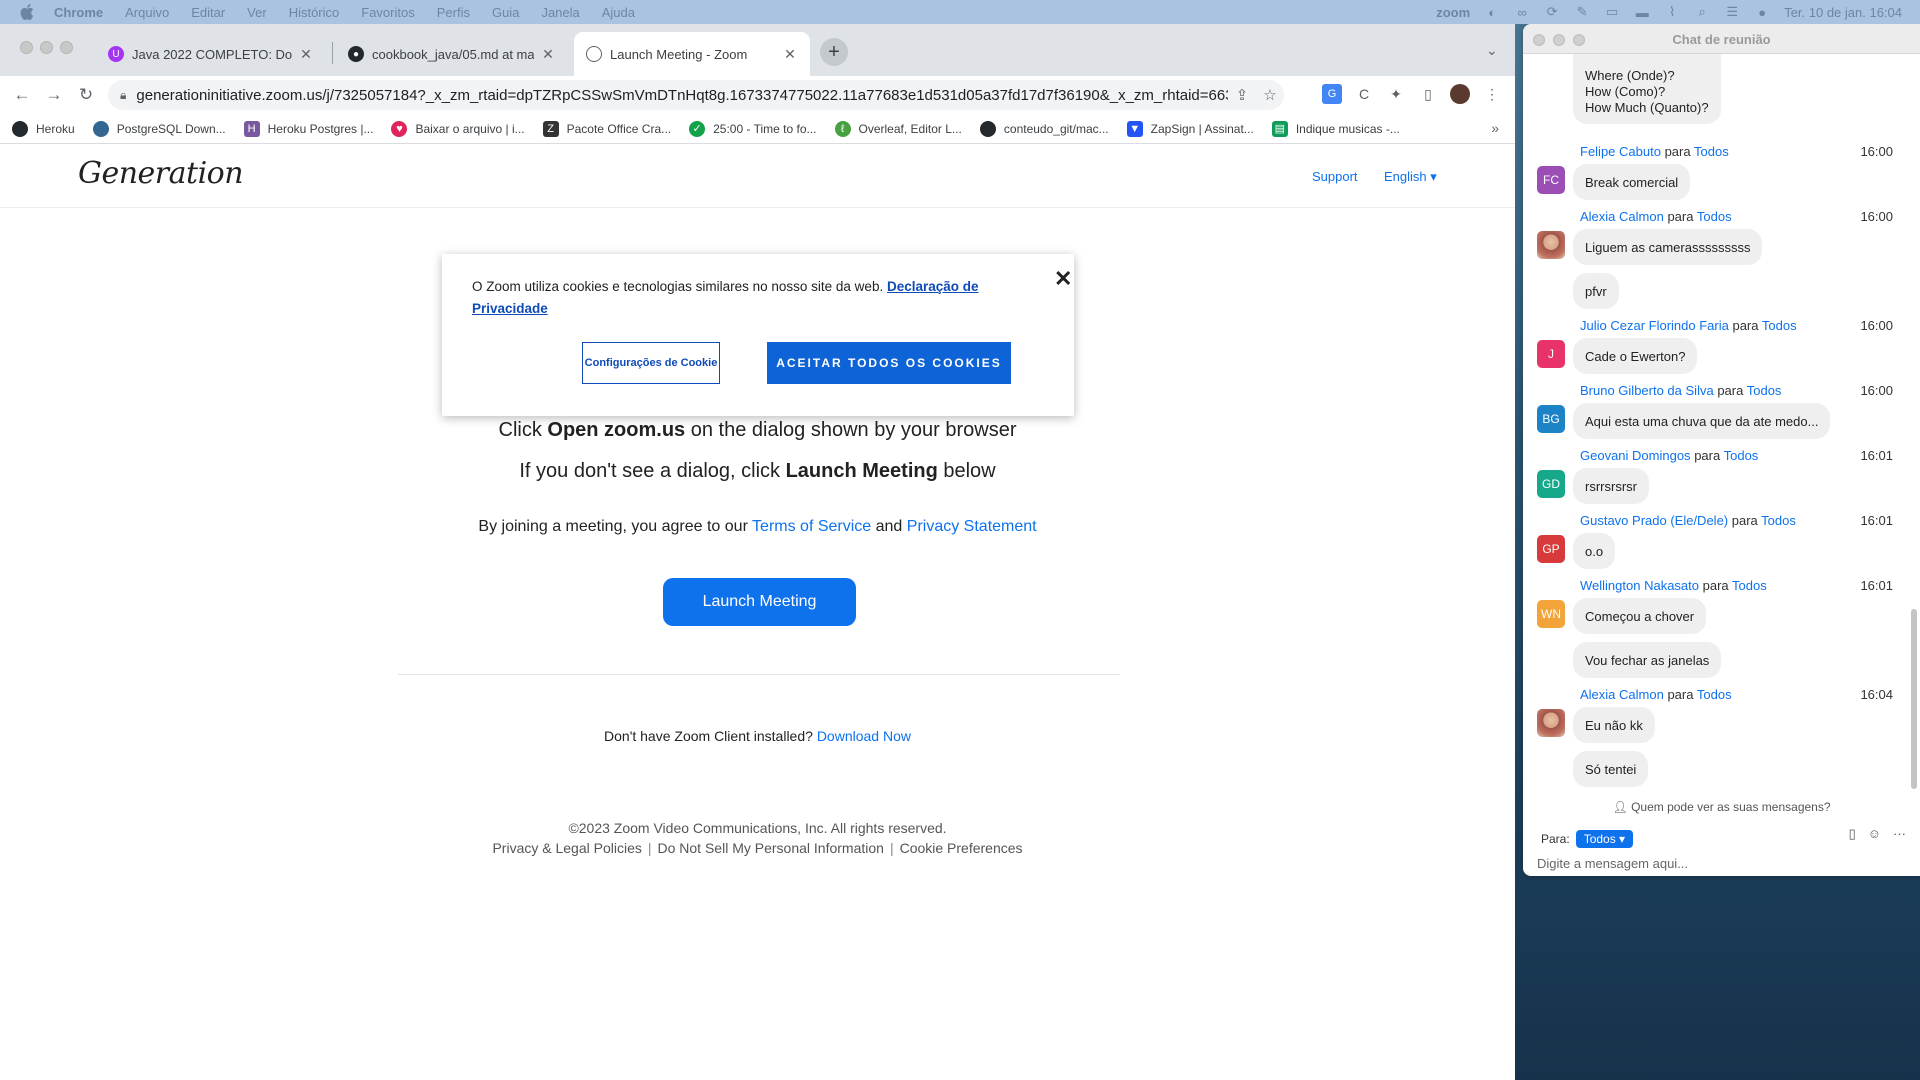 The width and height of the screenshot is (1920, 1080). What do you see at coordinates (1582, 11) in the screenshot?
I see `pen-icon: ✎` at bounding box center [1582, 11].